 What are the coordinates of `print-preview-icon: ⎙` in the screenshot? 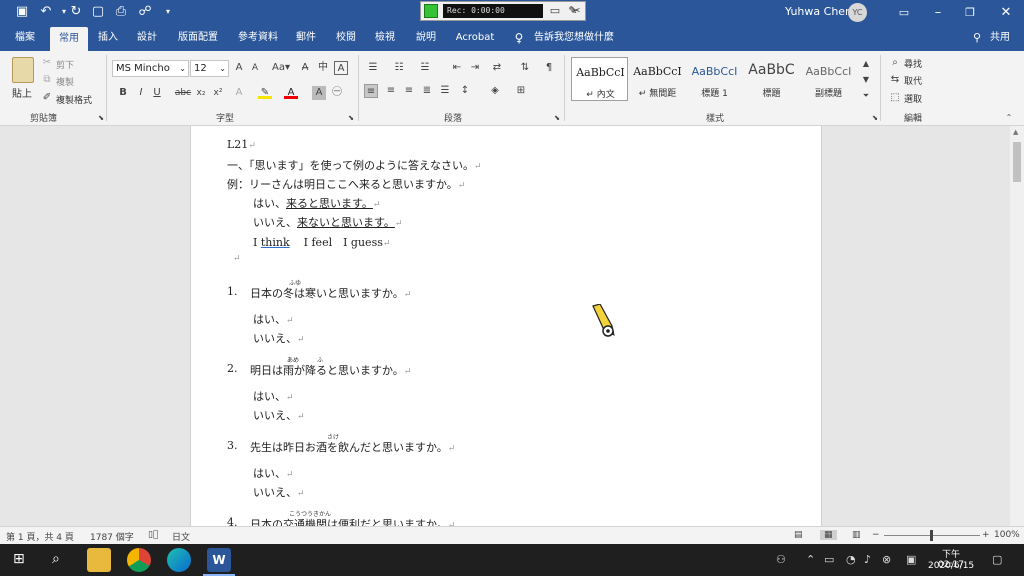 It's located at (121, 12).